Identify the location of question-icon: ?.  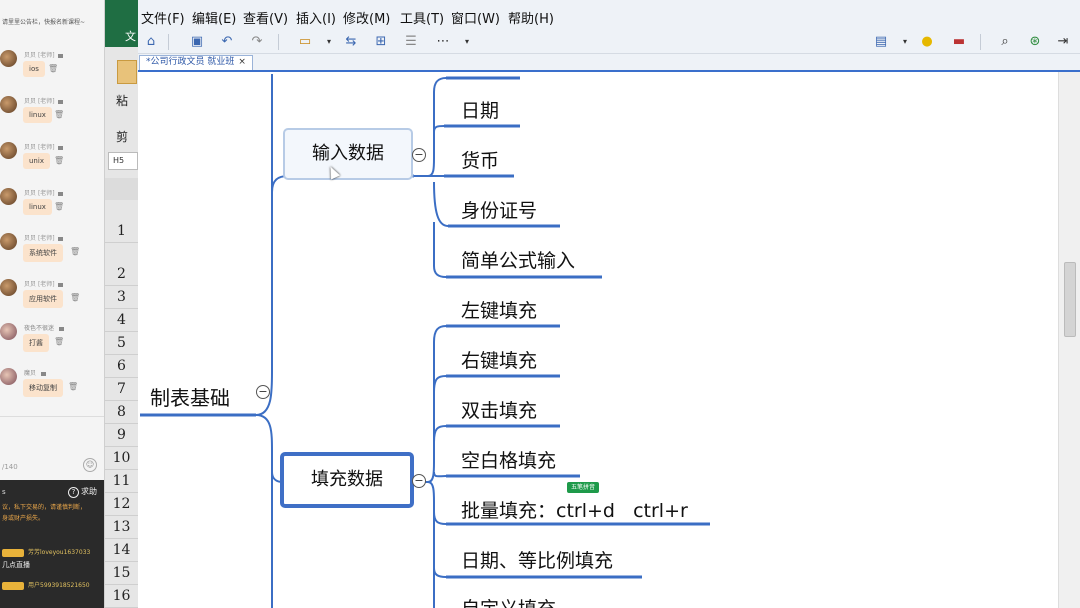
(73, 492).